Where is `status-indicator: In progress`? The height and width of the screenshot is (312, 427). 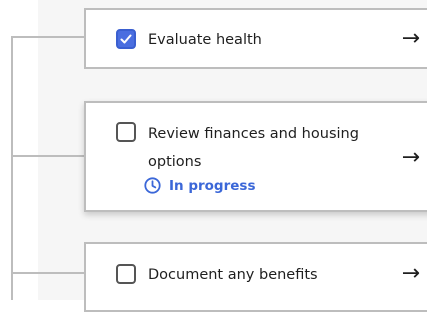
status-indicator: In progress is located at coordinates (199, 185).